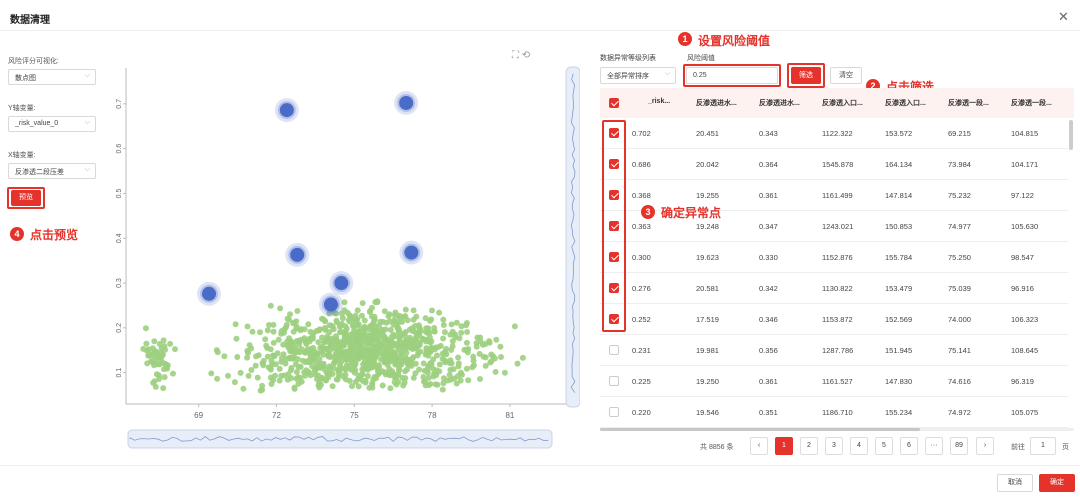 The width and height of the screenshot is (1080, 498). I want to click on x-tick-label: 75, so click(354, 415).